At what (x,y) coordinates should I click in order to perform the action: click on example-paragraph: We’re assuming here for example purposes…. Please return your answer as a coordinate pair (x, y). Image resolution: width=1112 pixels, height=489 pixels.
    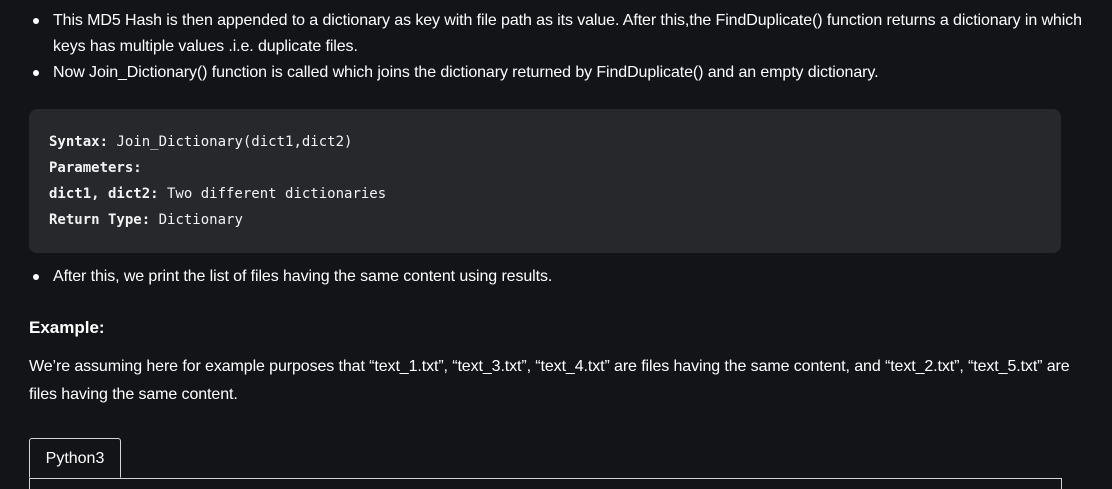
    Looking at the image, I should click on (549, 380).